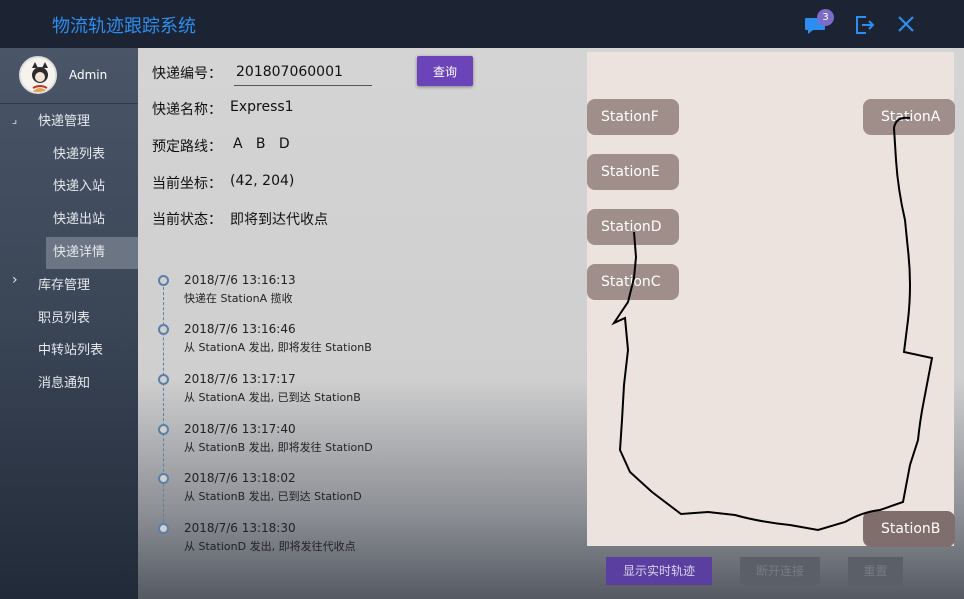  I want to click on station-e: StationE, so click(633, 172).